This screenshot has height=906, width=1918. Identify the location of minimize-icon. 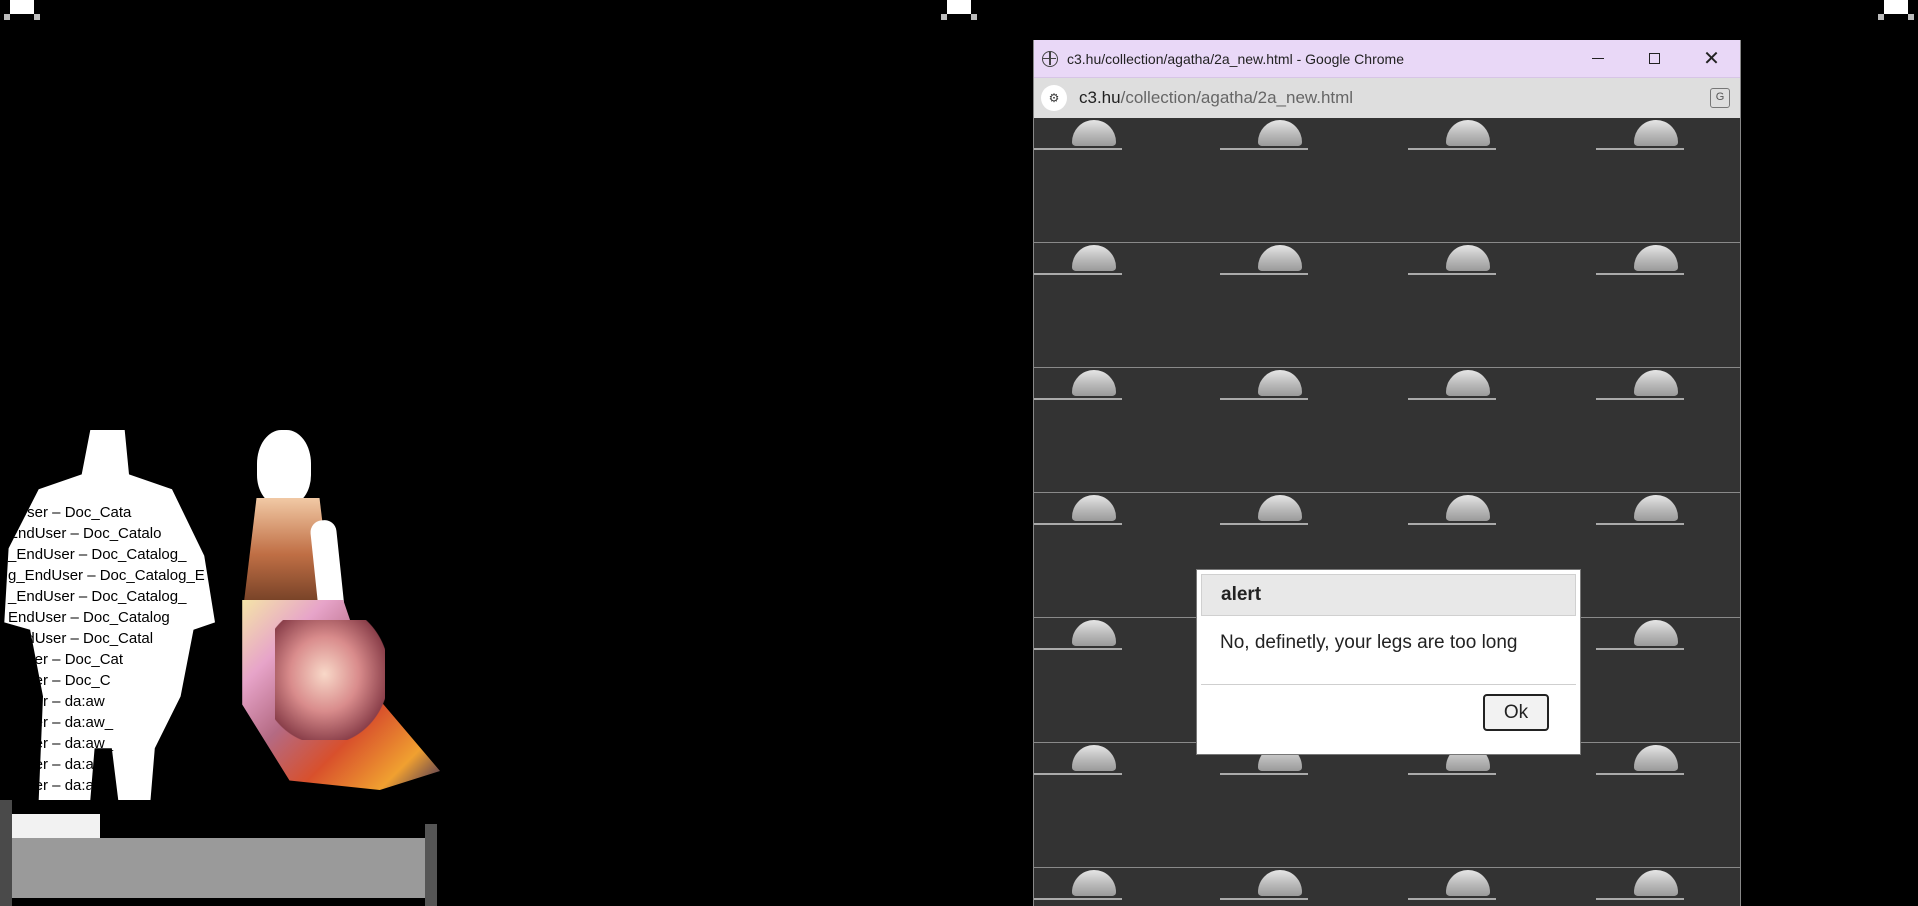
(1597, 58).